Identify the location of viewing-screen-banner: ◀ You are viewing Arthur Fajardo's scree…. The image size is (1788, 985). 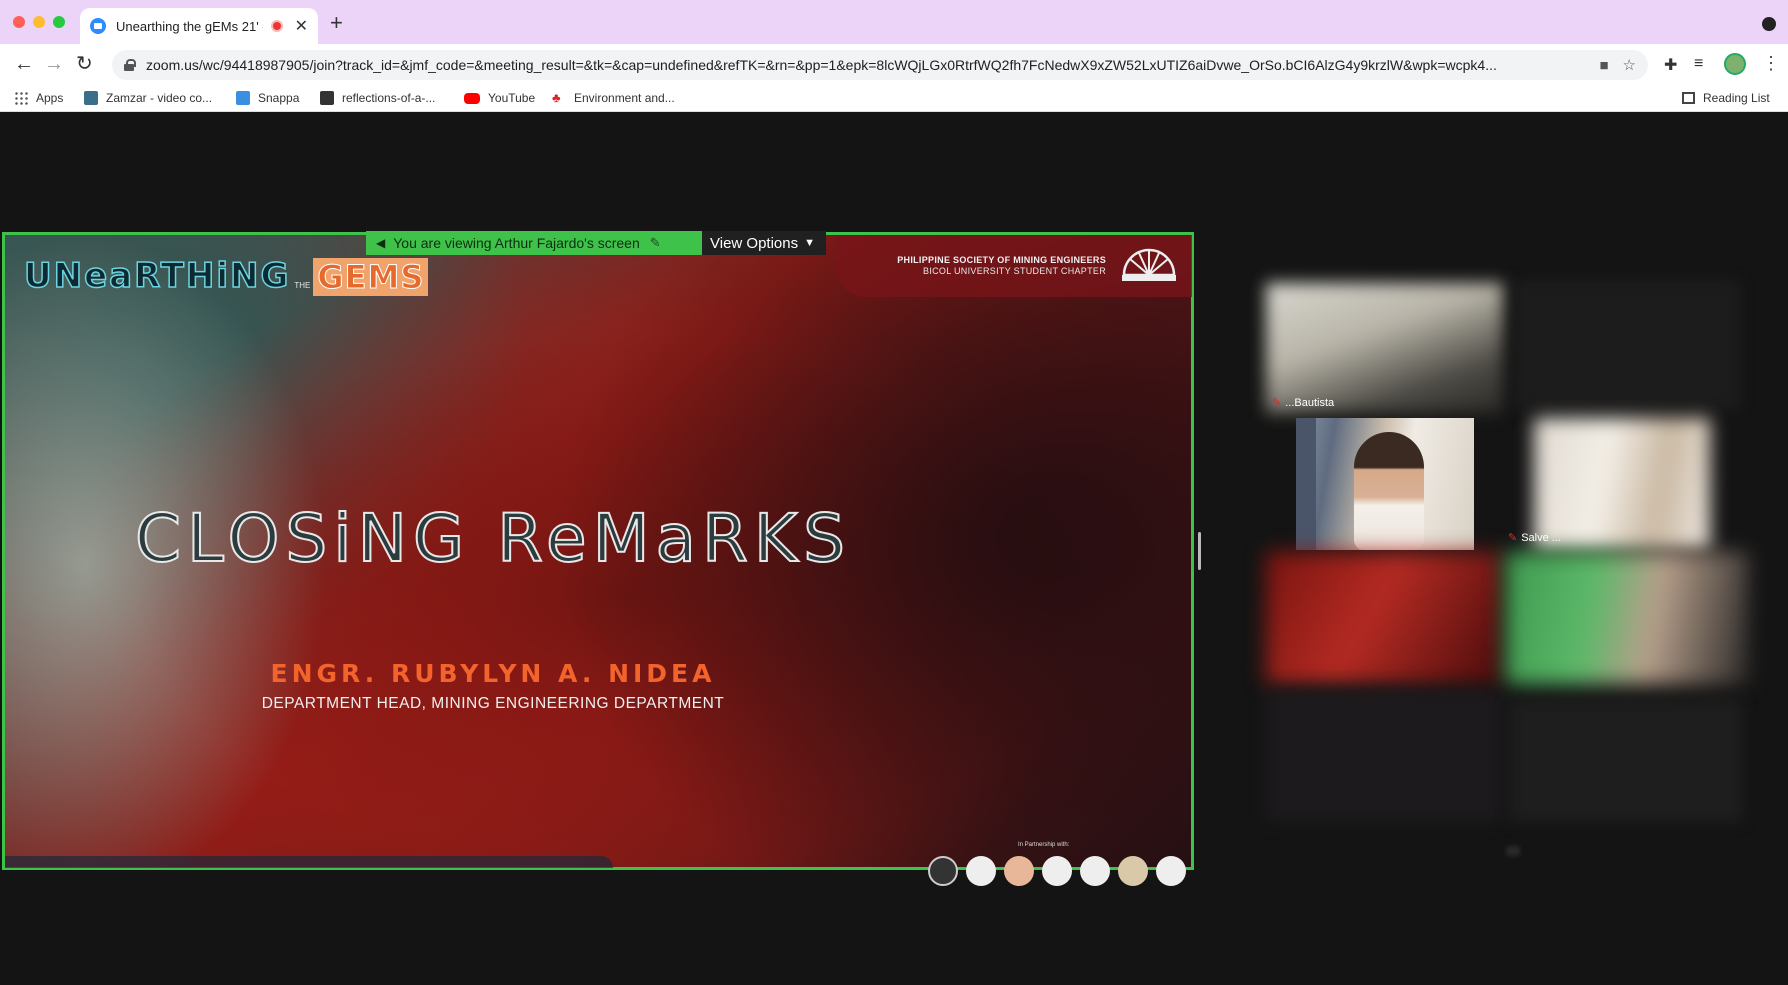
(534, 243).